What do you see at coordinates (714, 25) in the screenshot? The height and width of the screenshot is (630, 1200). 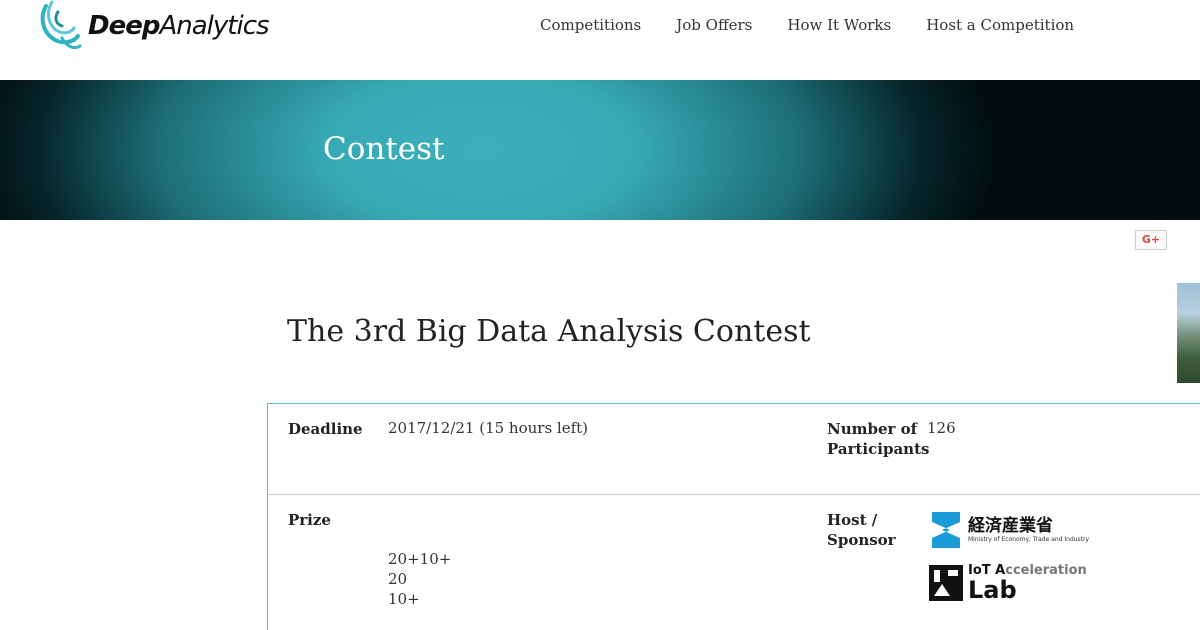 I see `nav-job-offers: Job Offers` at bounding box center [714, 25].